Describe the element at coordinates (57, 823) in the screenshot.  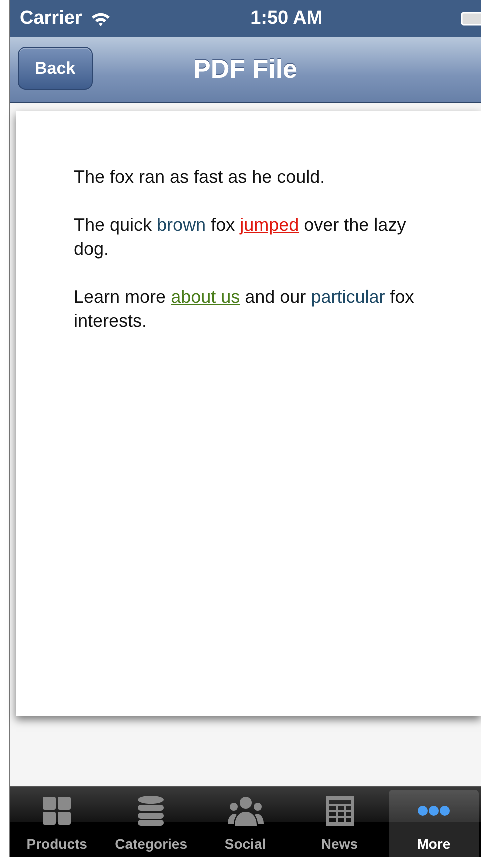
I see `tab: Products` at that location.